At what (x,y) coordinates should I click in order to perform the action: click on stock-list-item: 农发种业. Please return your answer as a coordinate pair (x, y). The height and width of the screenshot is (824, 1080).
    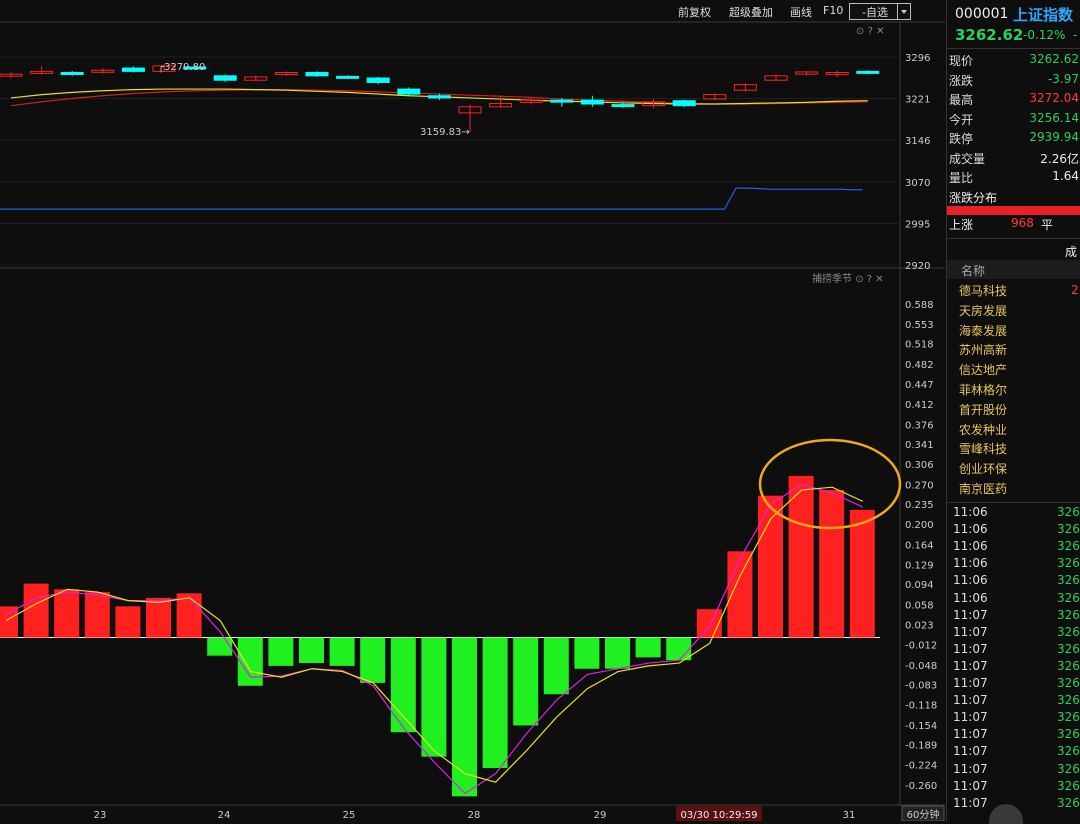
    Looking at the image, I should click on (983, 429).